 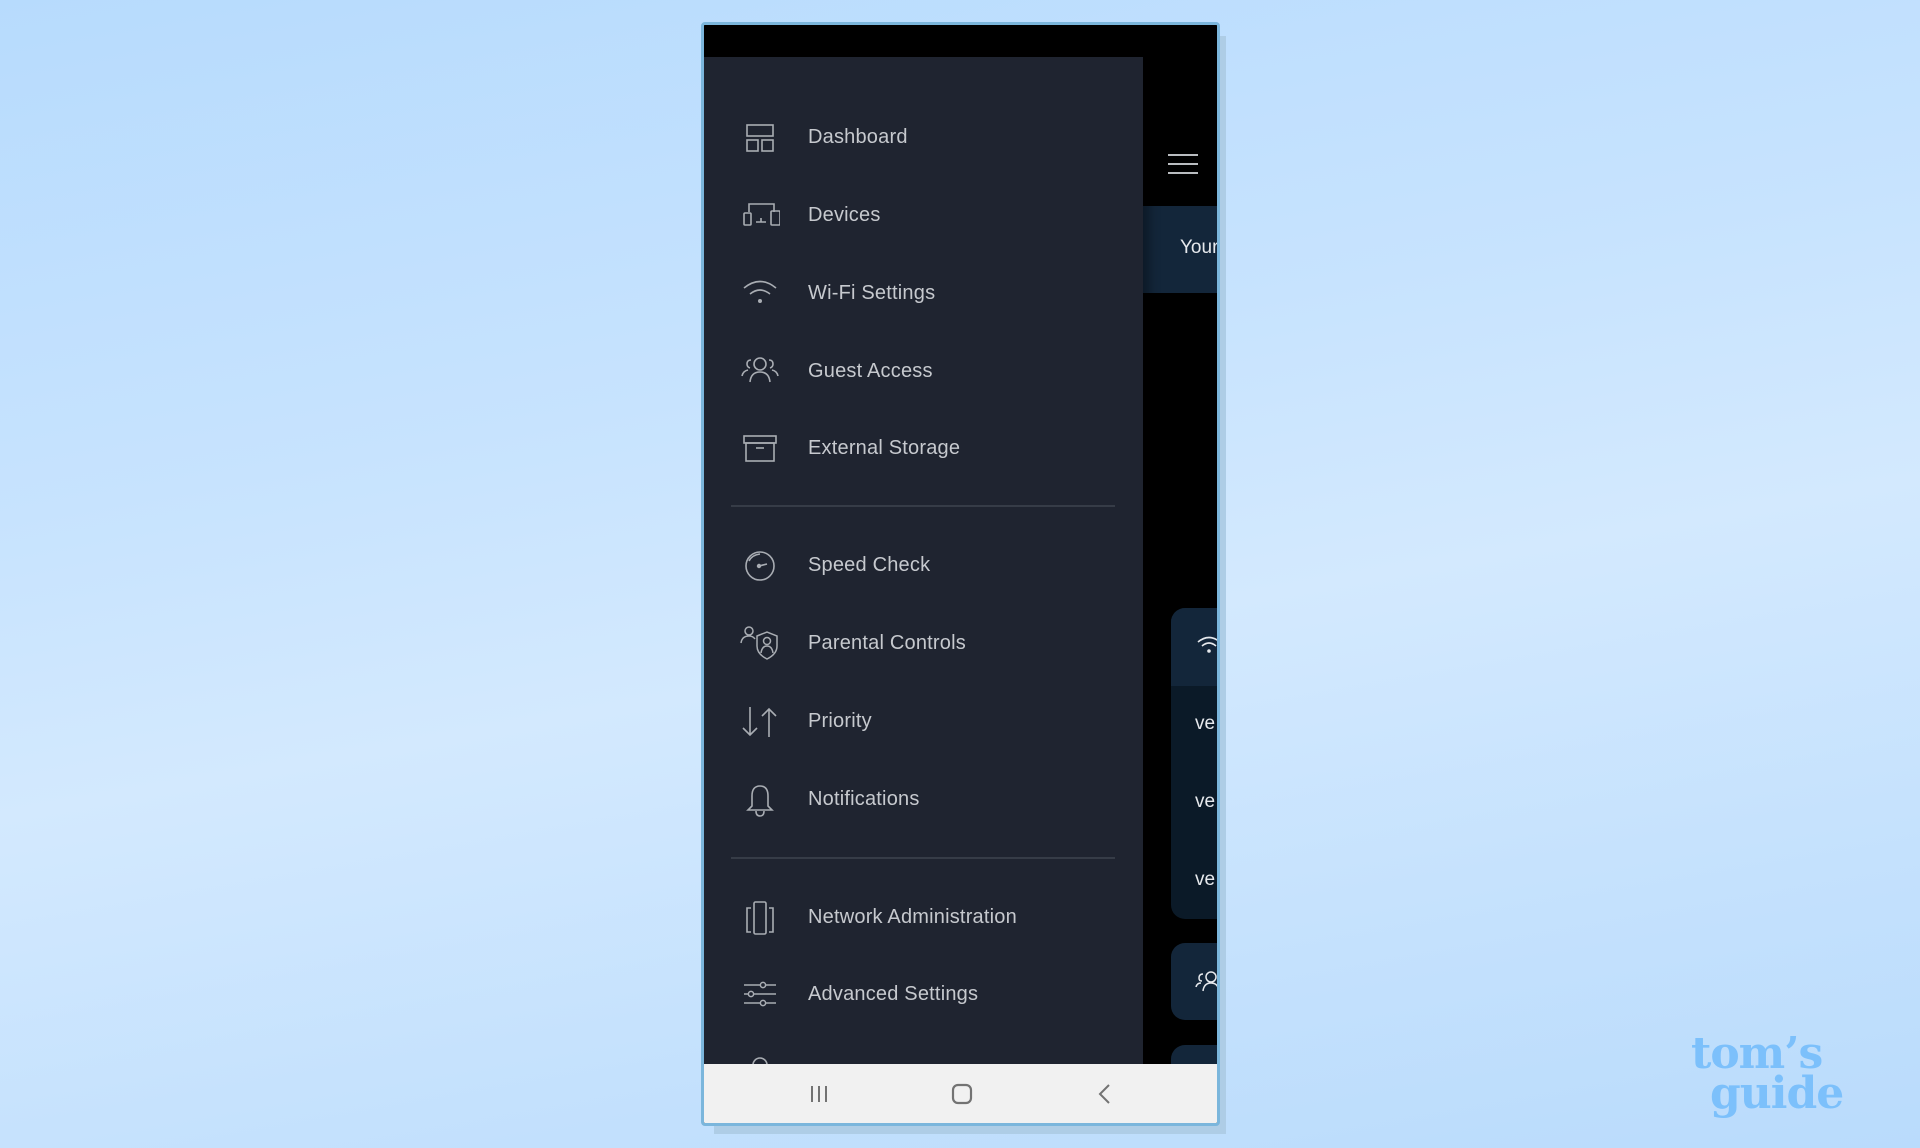 I want to click on drawer-item-guest-access: Guest Access, so click(x=923, y=372).